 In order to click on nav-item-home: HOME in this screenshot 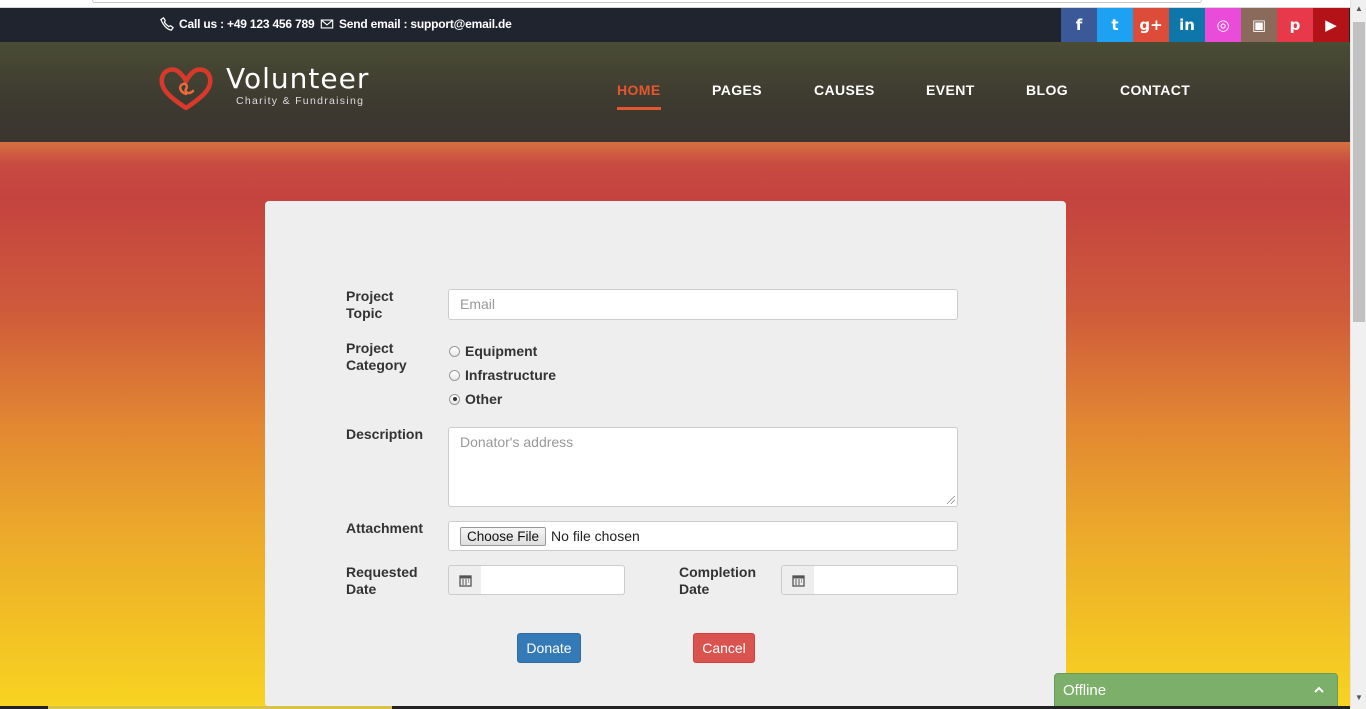, I will do `click(639, 96)`.